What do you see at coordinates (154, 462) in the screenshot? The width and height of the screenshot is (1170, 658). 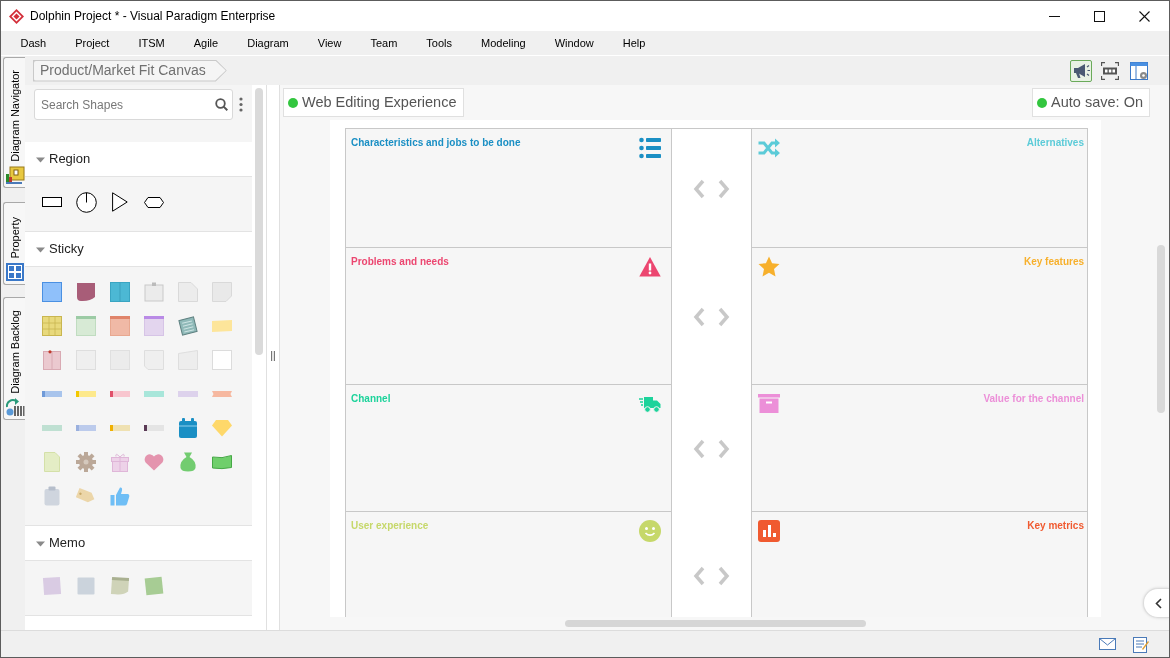 I see `heart-icon` at bounding box center [154, 462].